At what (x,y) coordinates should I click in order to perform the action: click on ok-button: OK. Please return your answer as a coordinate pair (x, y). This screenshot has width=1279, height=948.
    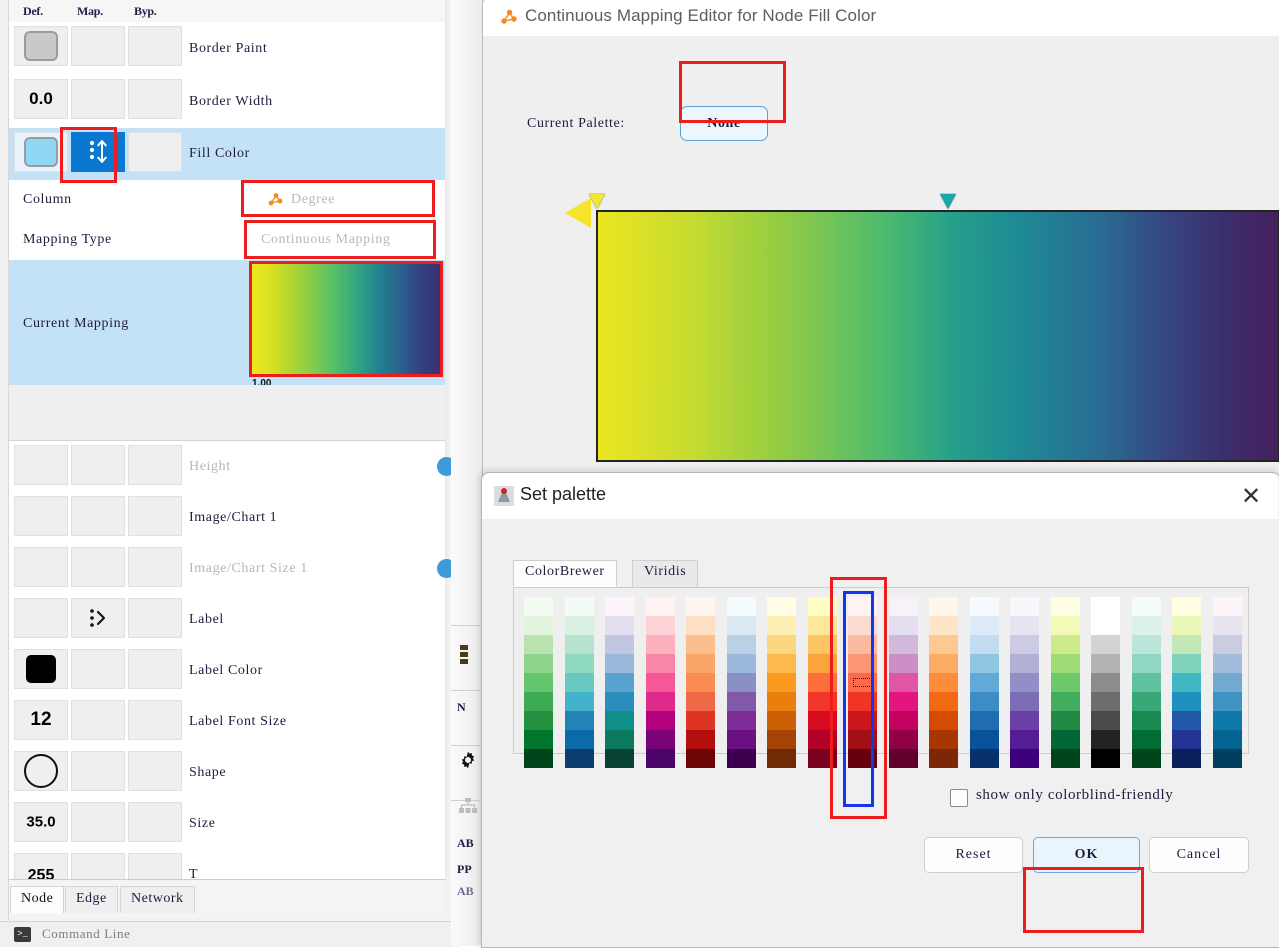
    Looking at the image, I should click on (1086, 855).